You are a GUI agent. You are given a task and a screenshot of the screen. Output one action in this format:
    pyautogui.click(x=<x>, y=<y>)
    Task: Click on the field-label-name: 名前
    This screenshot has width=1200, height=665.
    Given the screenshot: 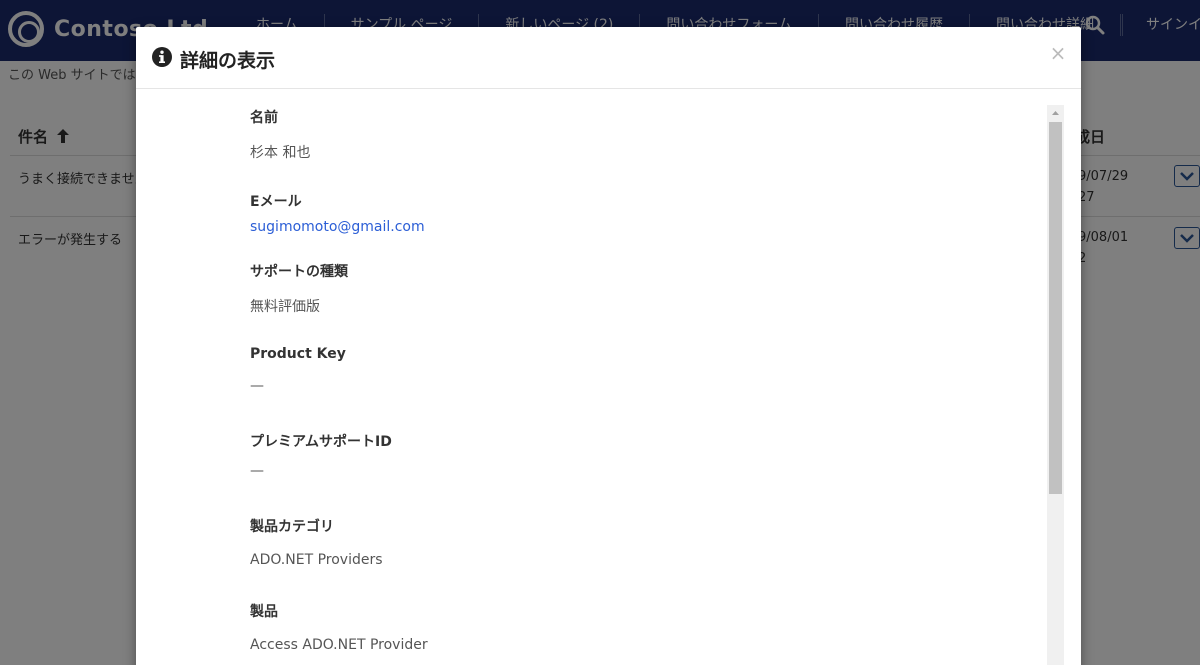 What is the action you would take?
    pyautogui.click(x=264, y=118)
    